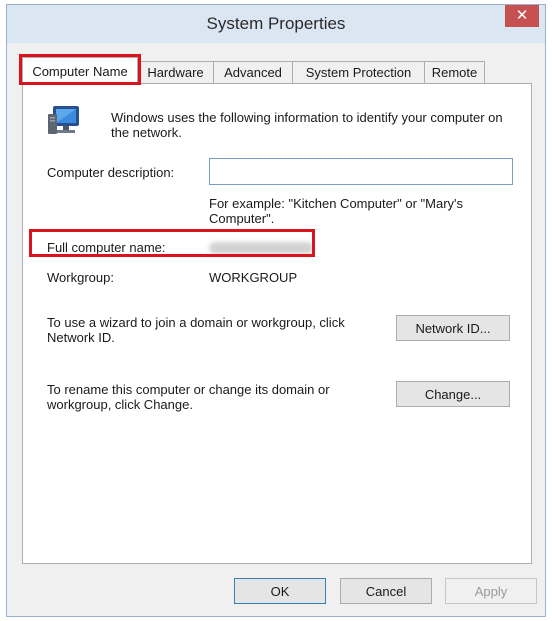  I want to click on computer-description-label: Computer description:, so click(111, 172).